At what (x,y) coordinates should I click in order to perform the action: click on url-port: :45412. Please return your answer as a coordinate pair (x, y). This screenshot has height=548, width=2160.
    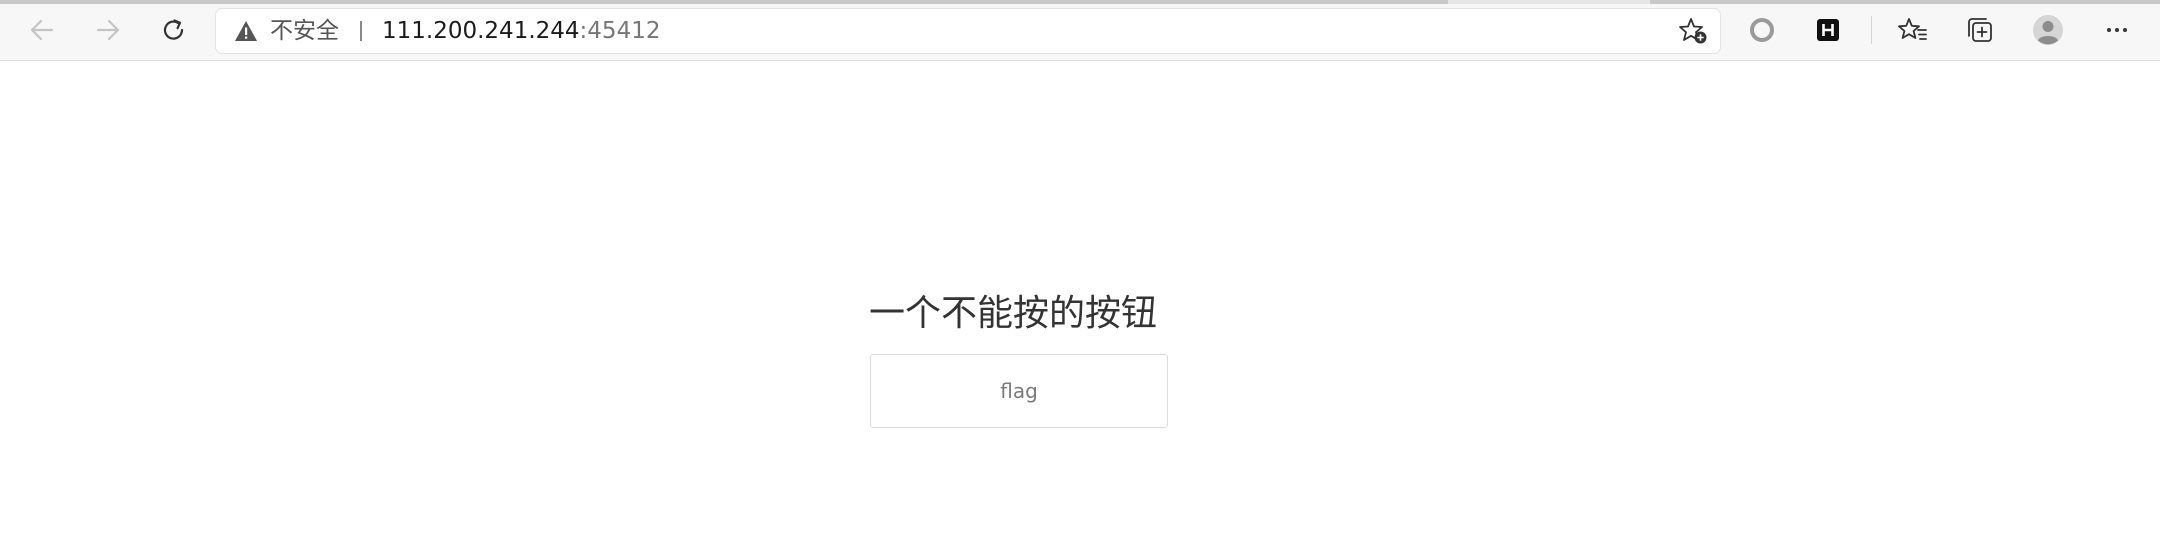
    Looking at the image, I should click on (620, 31).